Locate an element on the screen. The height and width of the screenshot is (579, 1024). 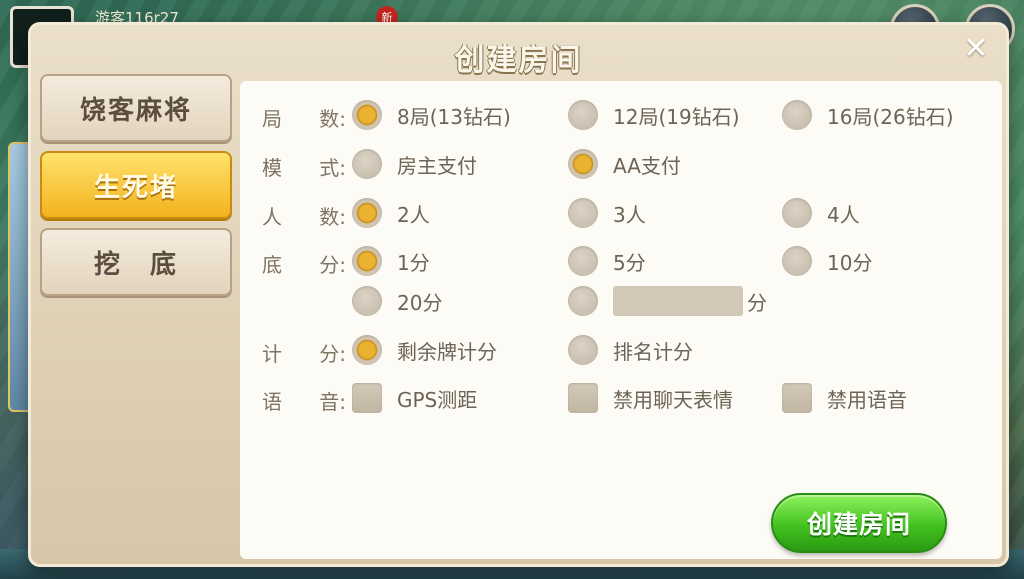
players-option-4: 4人 is located at coordinates (821, 213).